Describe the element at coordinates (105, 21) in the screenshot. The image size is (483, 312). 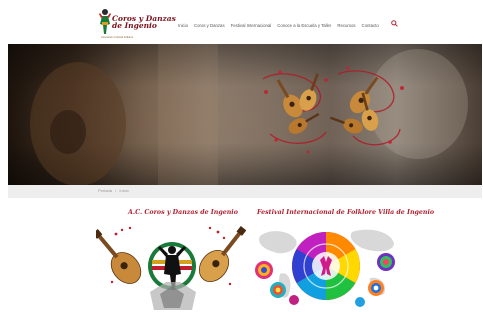
I see `dancer-logo-icon` at that location.